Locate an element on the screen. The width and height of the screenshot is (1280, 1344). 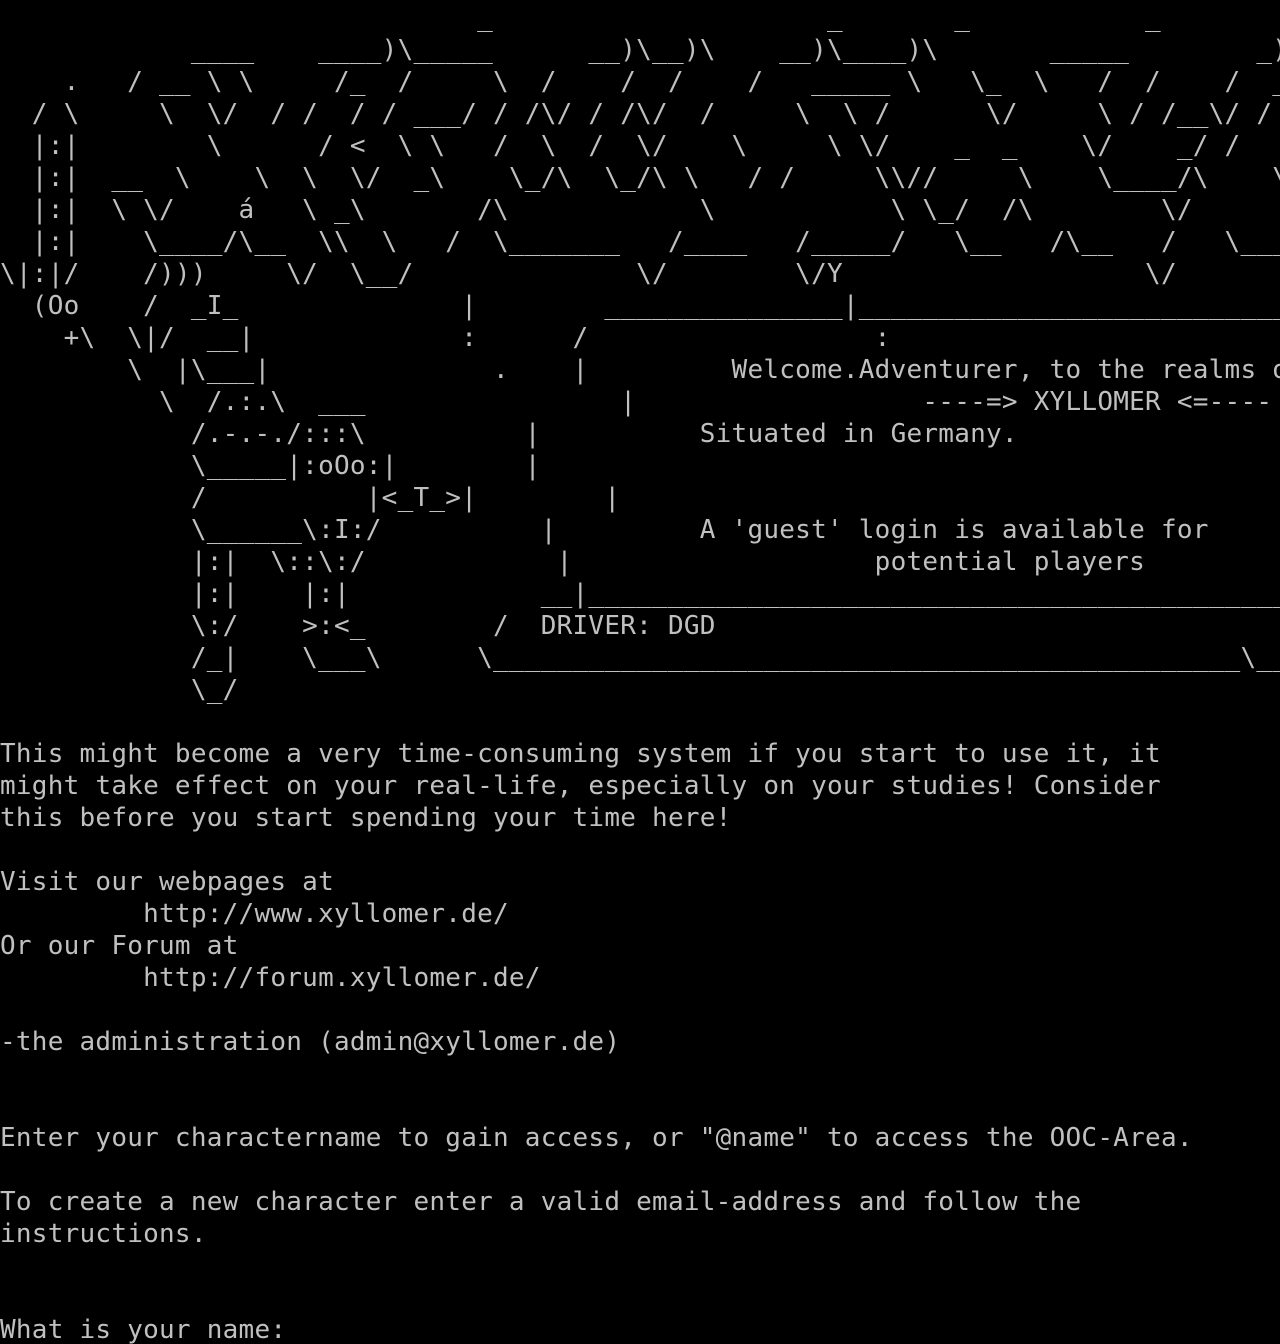
banner-line: +\ \|/ __| : / : : / \ is located at coordinates (477, 338).